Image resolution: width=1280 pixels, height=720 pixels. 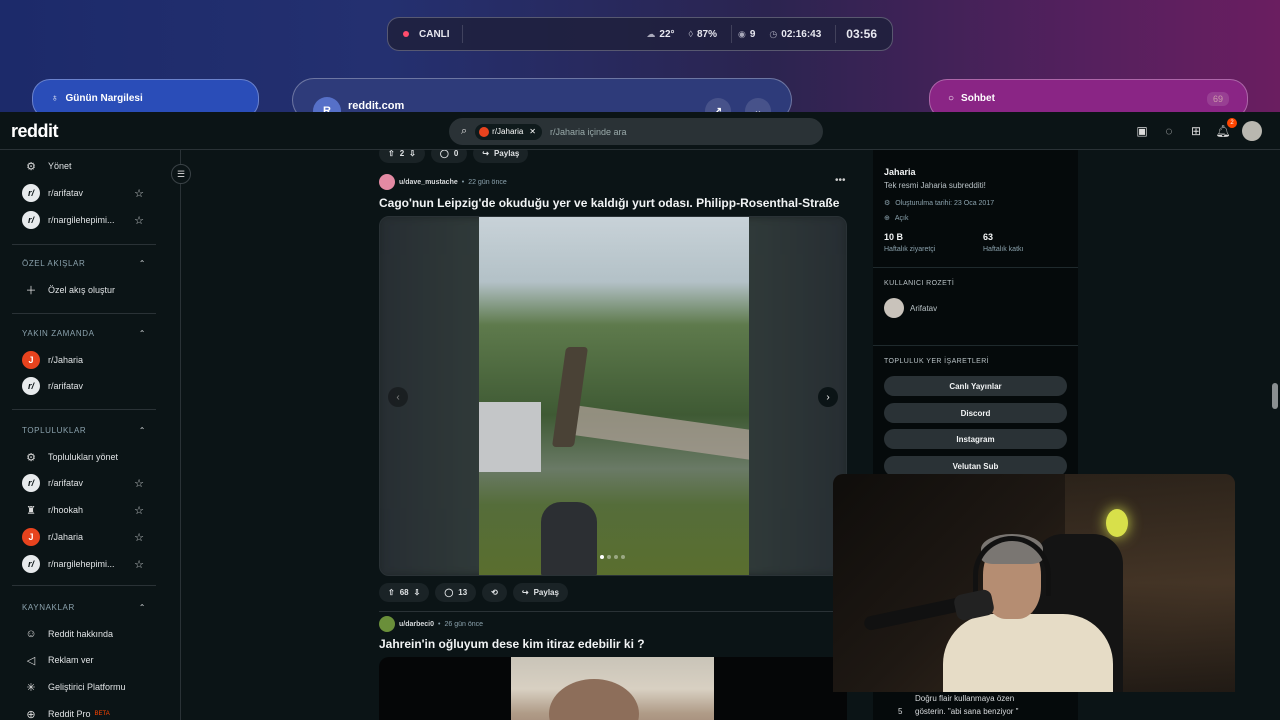 What do you see at coordinates (84, 607) in the screenshot?
I see `resources-heading: KAYNAKLAR ⌃` at bounding box center [84, 607].